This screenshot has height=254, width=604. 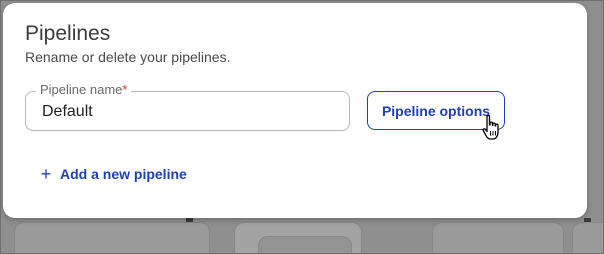 I want to click on dialog-subtitle: Rename or delete your pipelines., so click(x=128, y=57).